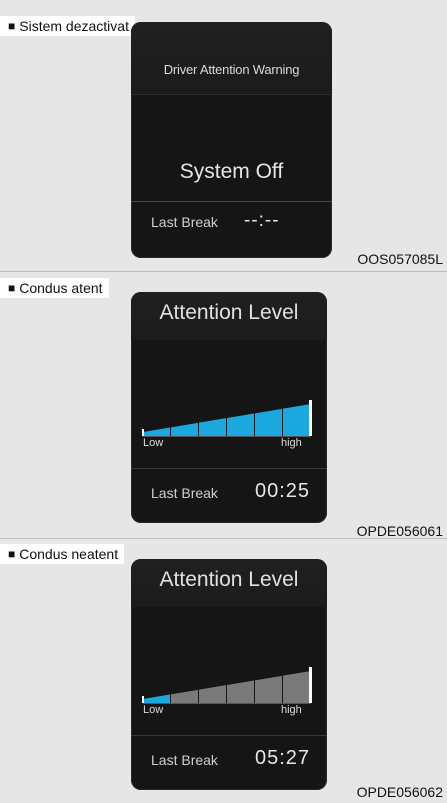 This screenshot has width=447, height=803. I want to click on caption-text: Condus atent, so click(61, 288).